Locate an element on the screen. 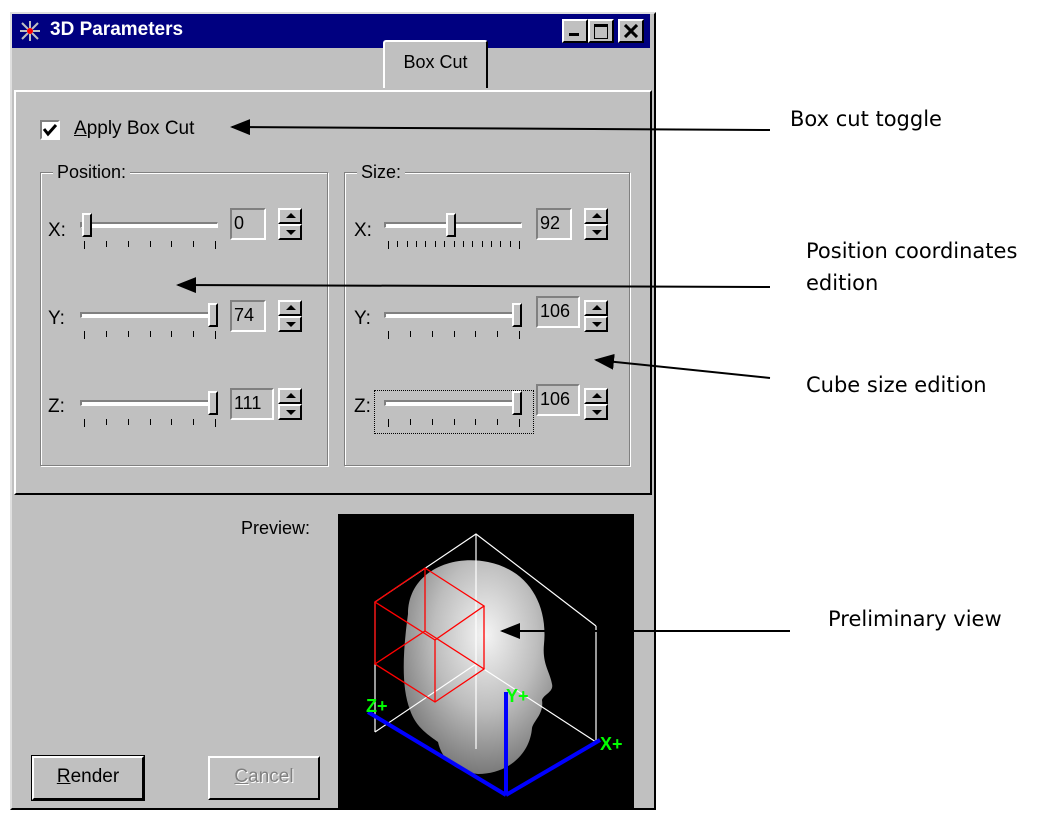 The width and height of the screenshot is (1046, 823). position-z-up-button is located at coordinates (290, 396).